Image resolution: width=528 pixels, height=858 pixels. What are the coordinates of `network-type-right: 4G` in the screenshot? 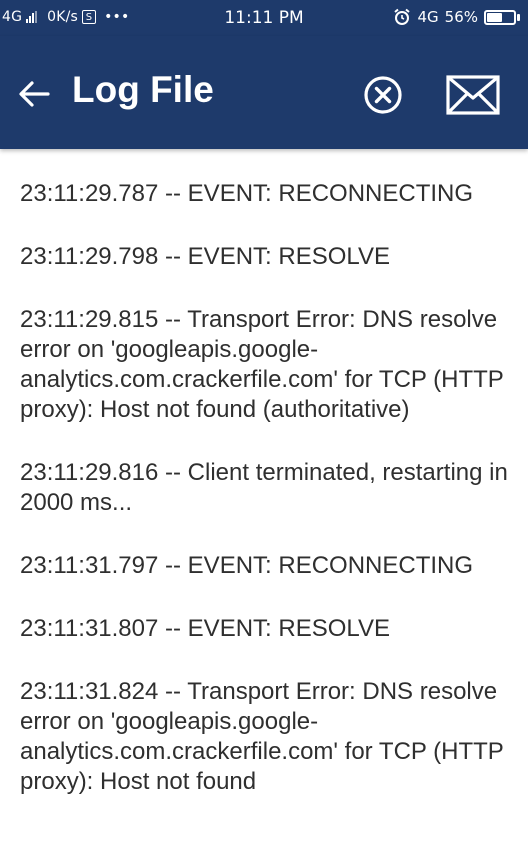 It's located at (428, 17).